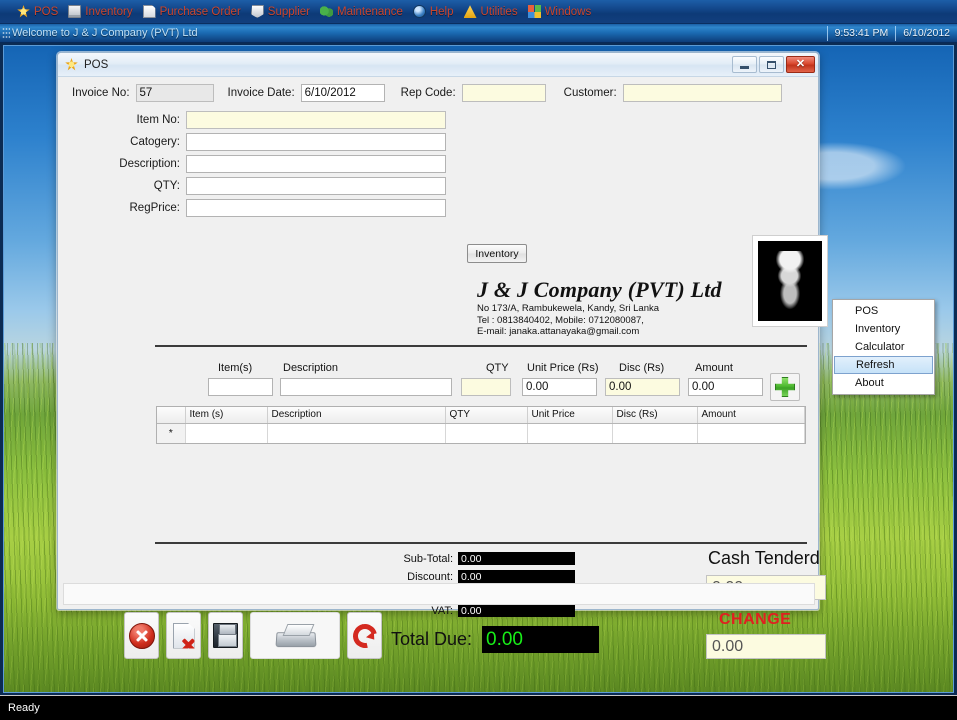  What do you see at coordinates (883, 365) in the screenshot?
I see `dropdown-item-refresh: Refresh` at bounding box center [883, 365].